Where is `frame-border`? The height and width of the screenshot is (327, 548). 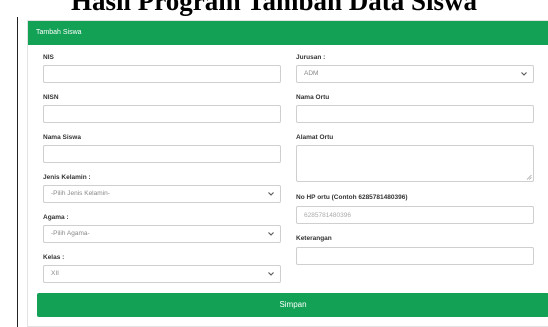
frame-border is located at coordinates (17, 172).